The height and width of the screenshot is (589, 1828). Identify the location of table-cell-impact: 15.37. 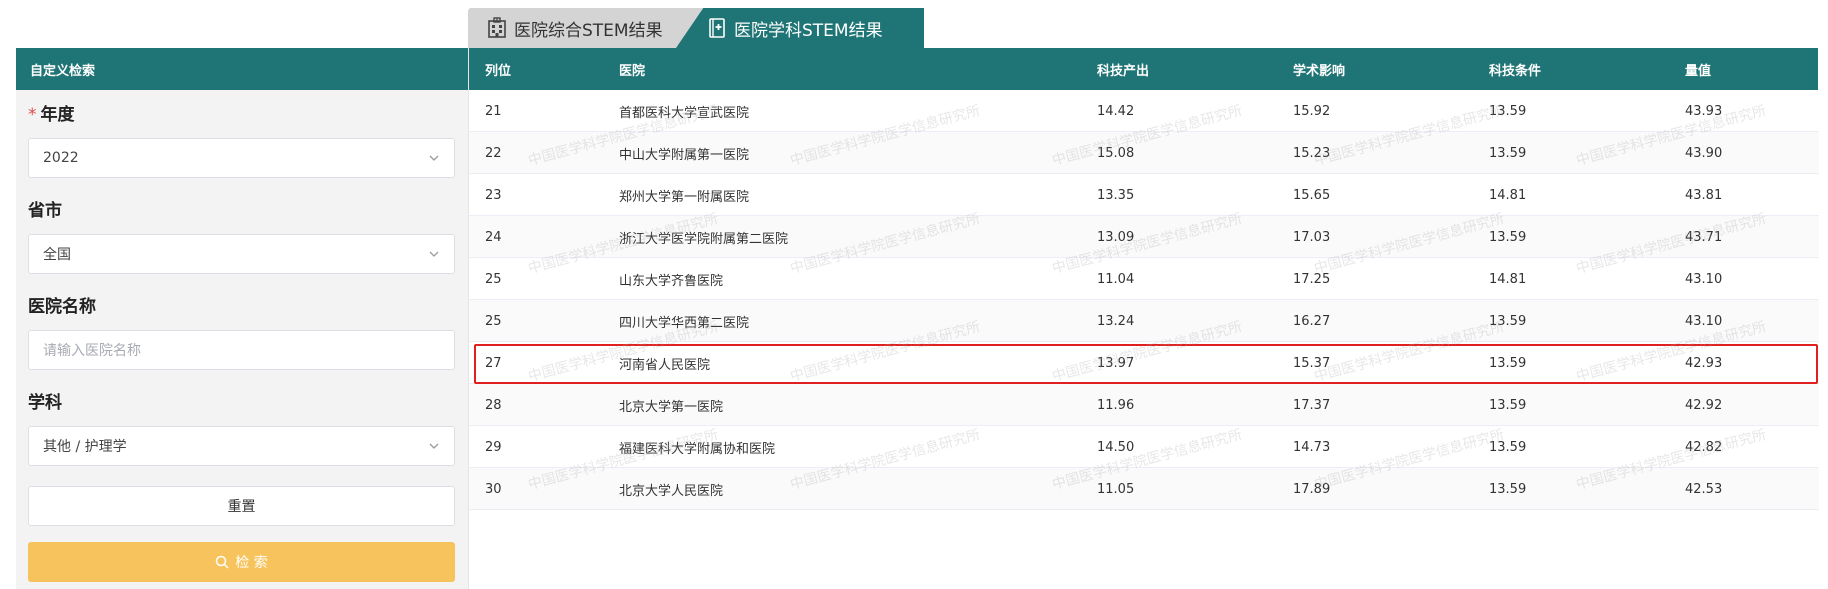
(1312, 363).